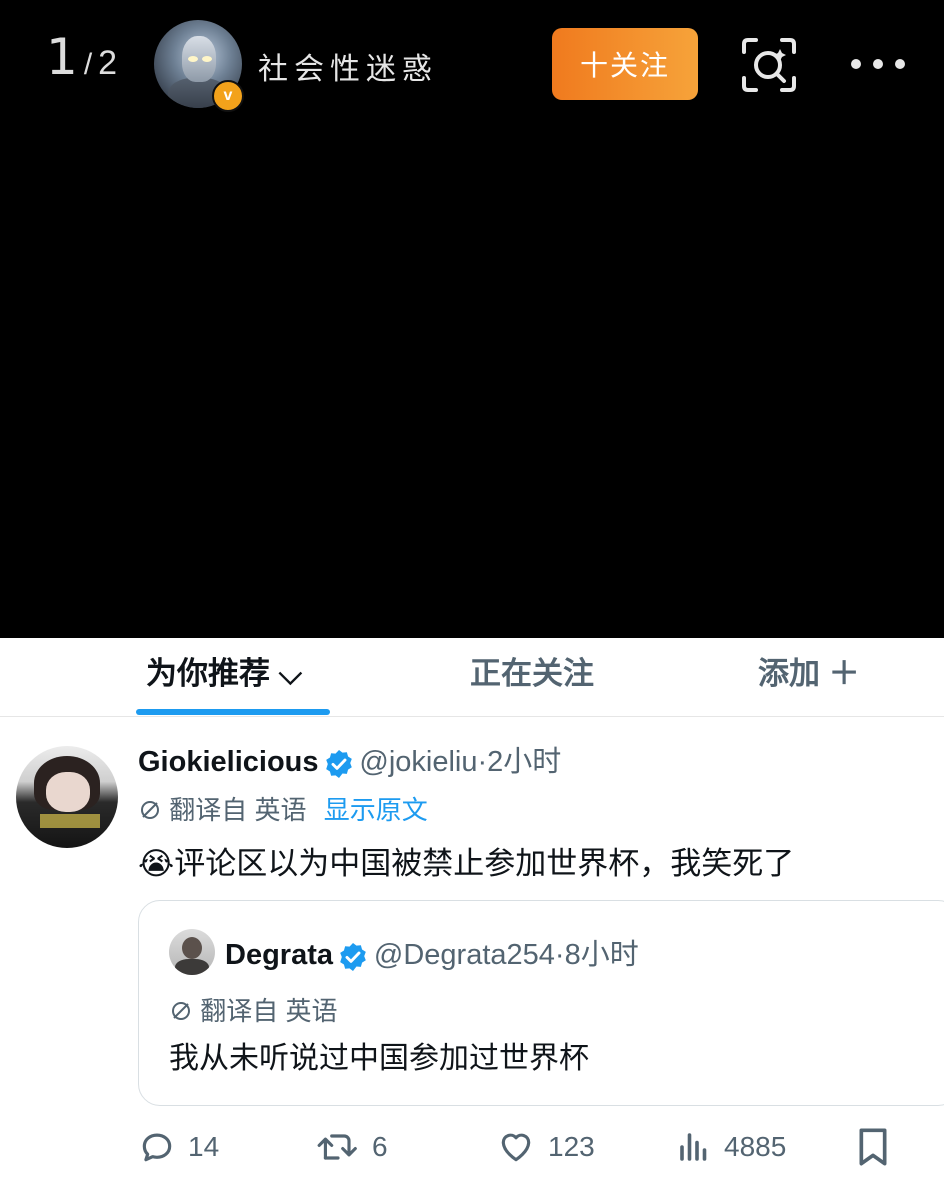  I want to click on viewer-top-bar: 1/2 v 社会性迷惑 十关注, so click(472, 65).